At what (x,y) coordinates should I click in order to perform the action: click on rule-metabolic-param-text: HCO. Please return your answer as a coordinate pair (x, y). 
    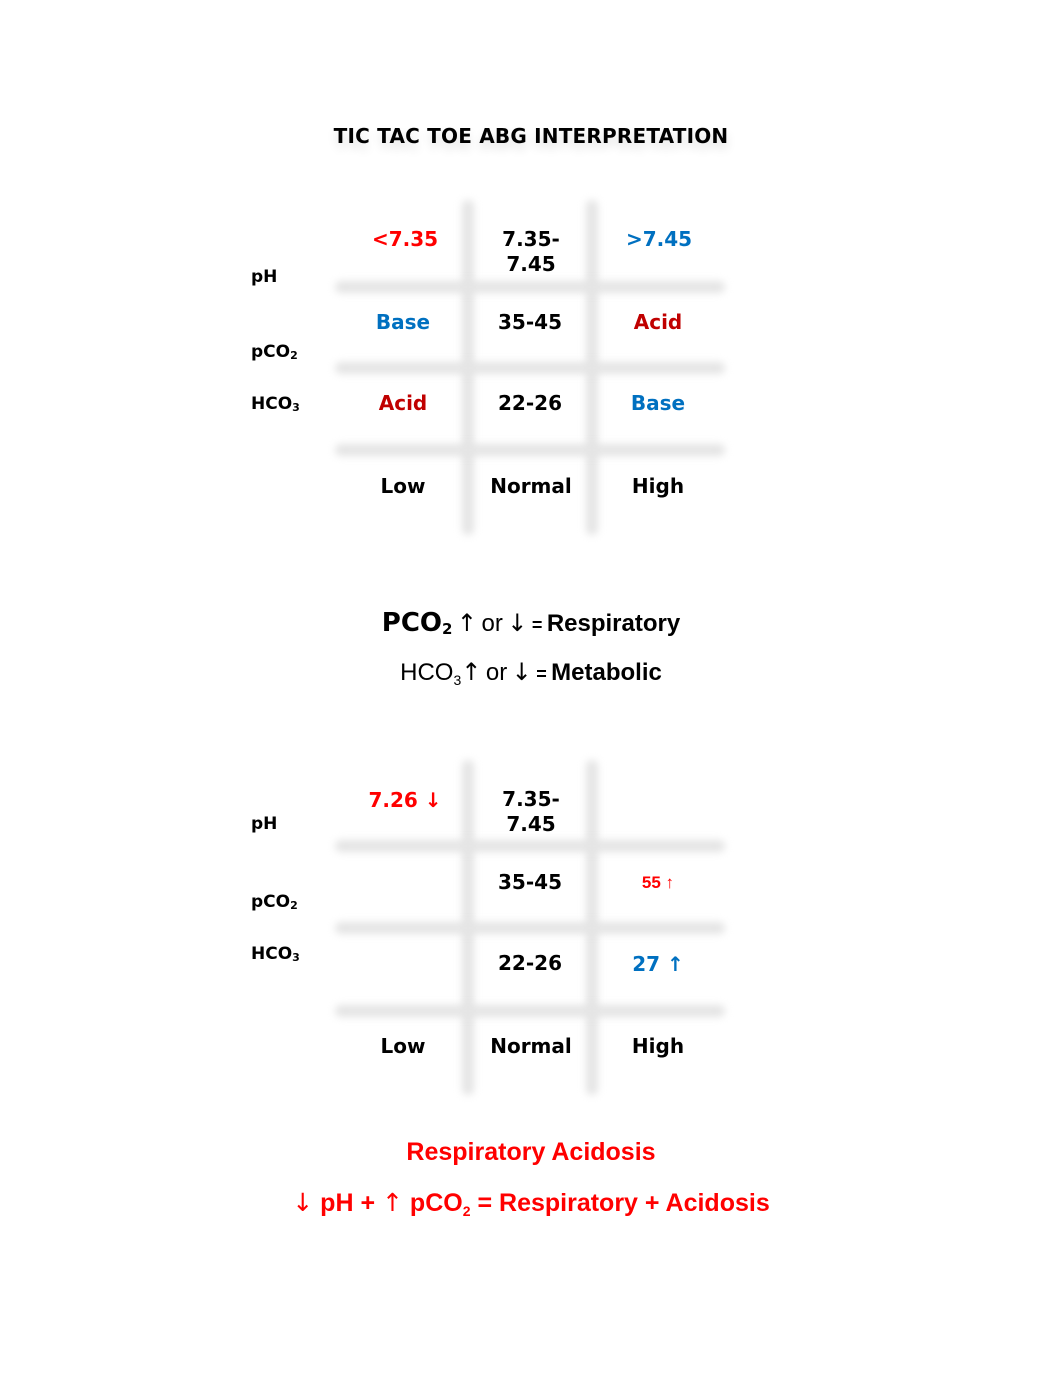
    Looking at the image, I should click on (427, 672).